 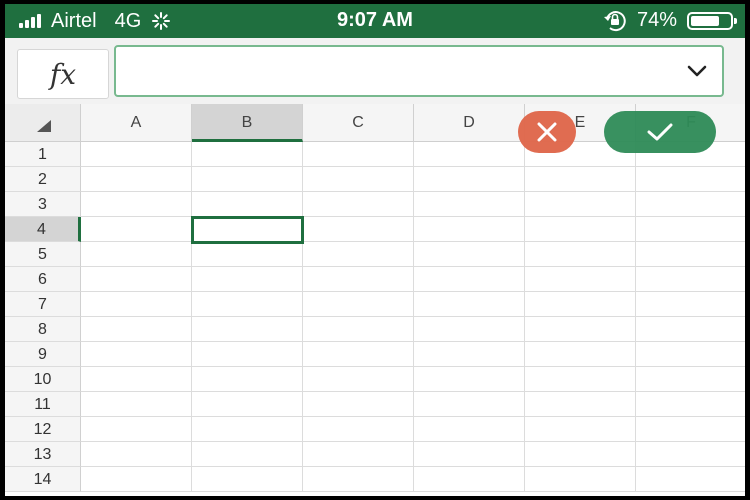 I want to click on cell-d11, so click(x=469, y=404).